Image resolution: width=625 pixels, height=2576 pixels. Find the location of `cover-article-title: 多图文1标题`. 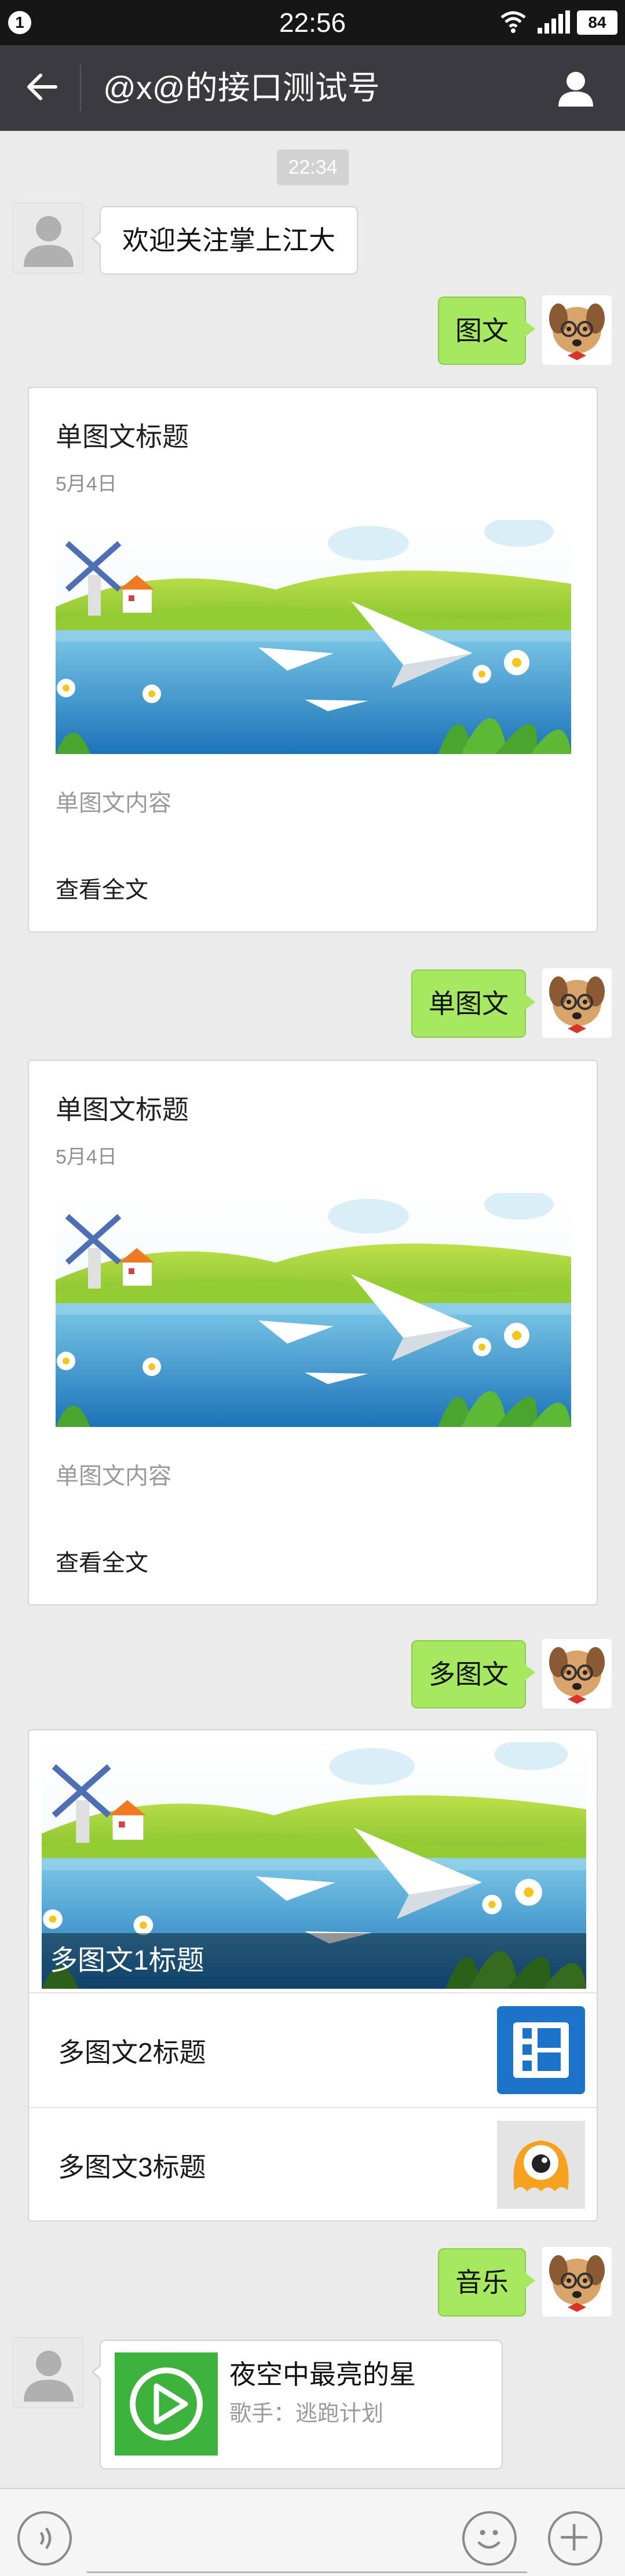

cover-article-title: 多图文1标题 is located at coordinates (314, 1961).